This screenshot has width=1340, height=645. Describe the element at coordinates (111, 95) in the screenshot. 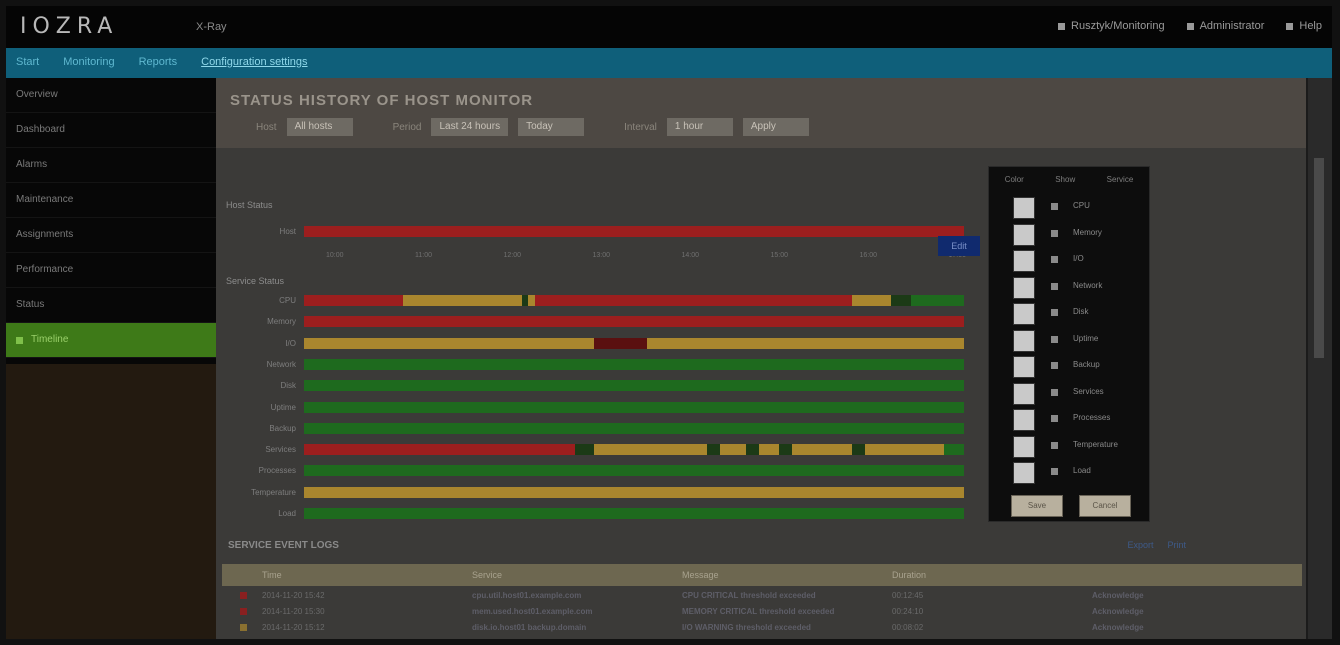

I see `sidebar-item-overview: Overview` at that location.